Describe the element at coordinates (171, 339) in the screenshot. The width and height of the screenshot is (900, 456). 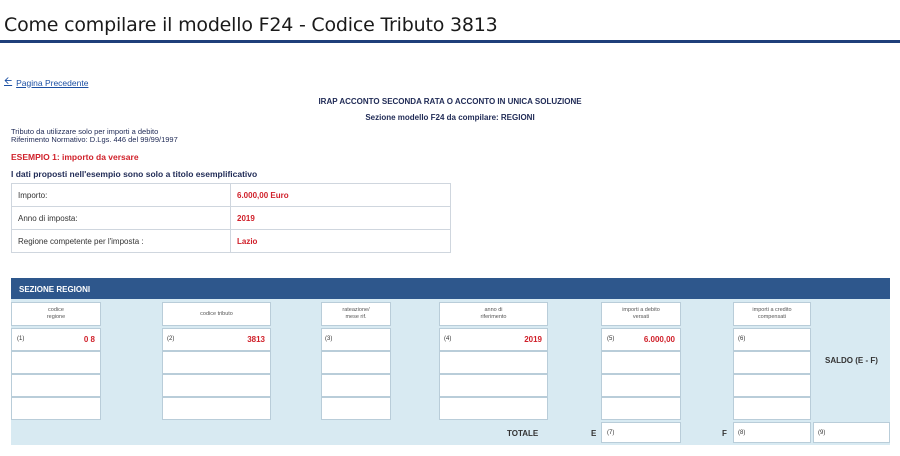
I see `field-number: (2)` at that location.